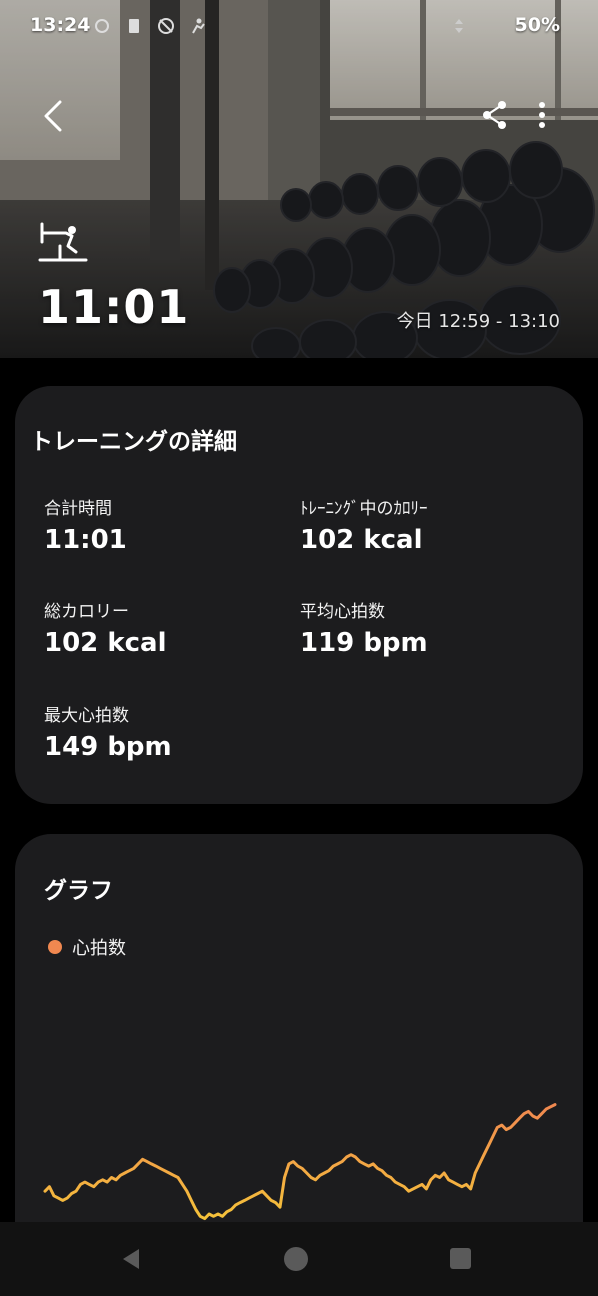 This screenshot has width=598, height=1296. I want to click on metric-training-calories: ﾄﾚｰﾆﾝｸﾞ中のｶﾛﾘｰ 102 kcal, so click(425, 524).